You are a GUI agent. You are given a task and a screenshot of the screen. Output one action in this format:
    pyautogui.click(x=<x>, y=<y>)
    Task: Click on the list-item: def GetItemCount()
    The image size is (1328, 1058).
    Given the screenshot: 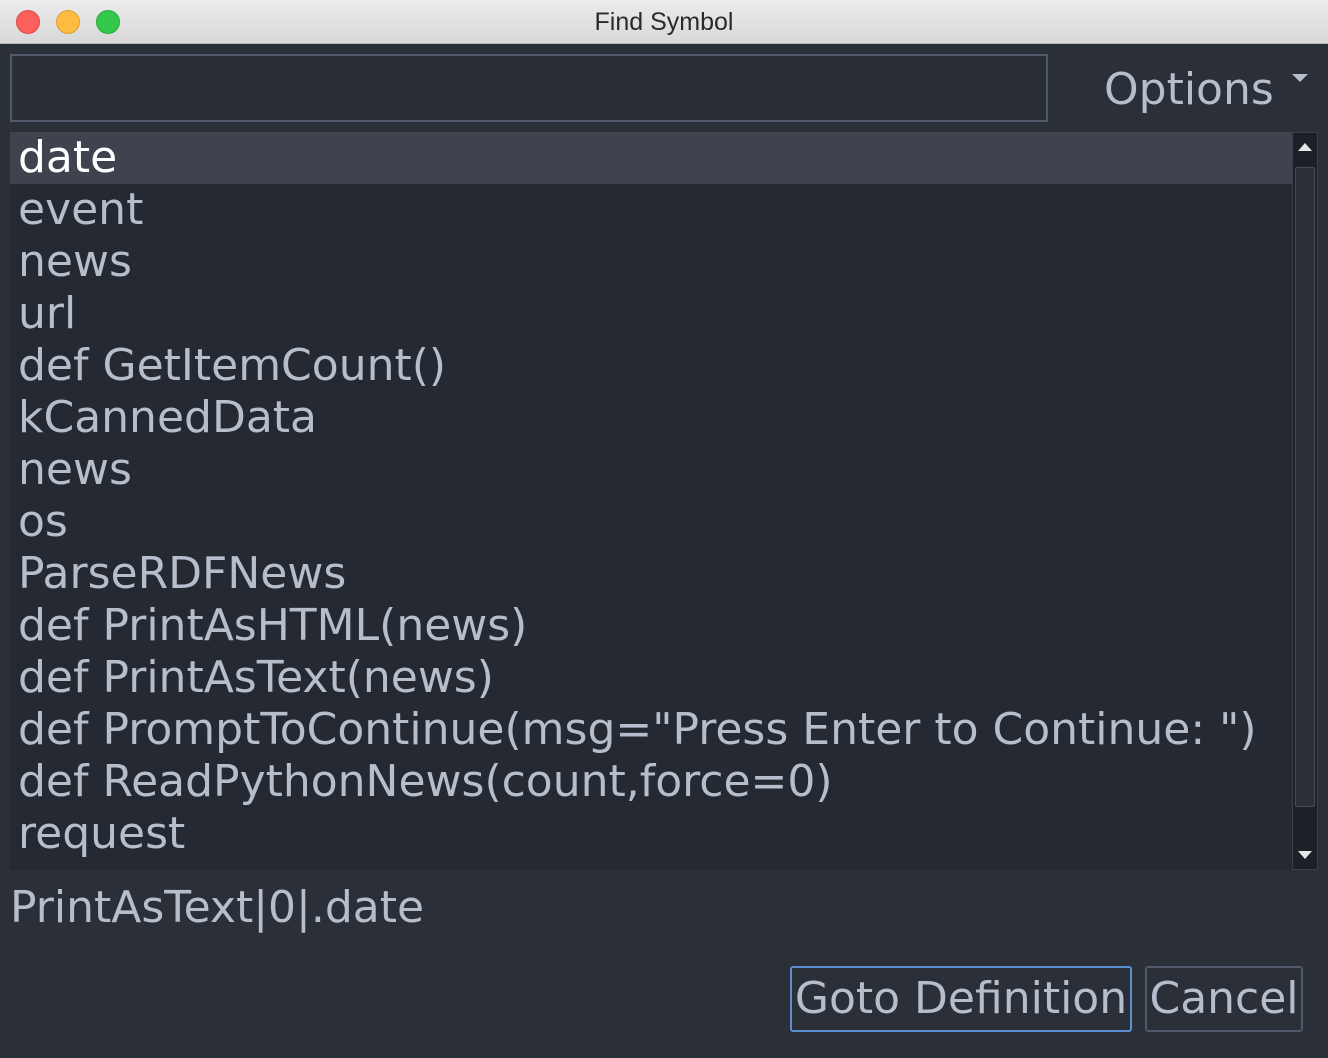 What is the action you would take?
    pyautogui.click(x=651, y=366)
    